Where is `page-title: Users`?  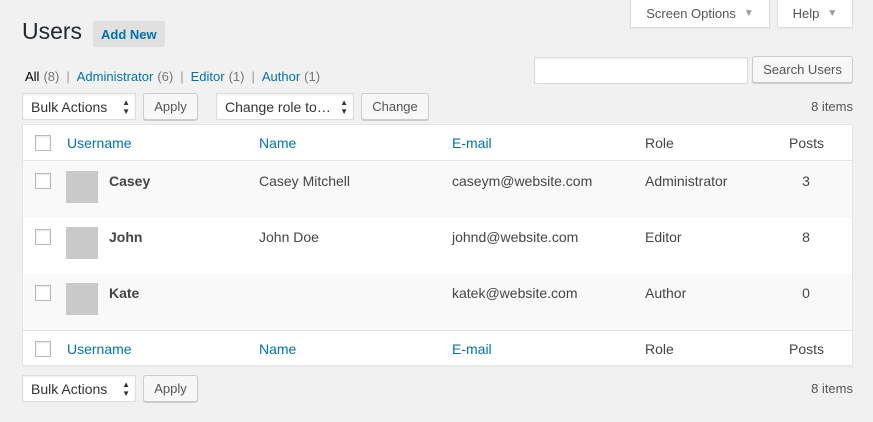
page-title: Users is located at coordinates (52, 31).